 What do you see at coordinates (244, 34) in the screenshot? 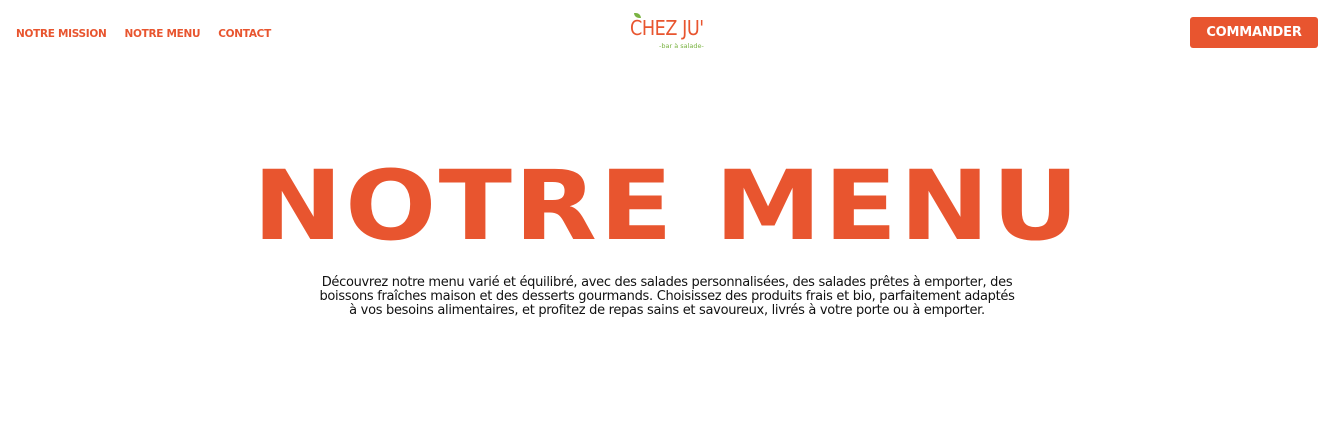
I see `nav-link-contact: CONTACT` at bounding box center [244, 34].